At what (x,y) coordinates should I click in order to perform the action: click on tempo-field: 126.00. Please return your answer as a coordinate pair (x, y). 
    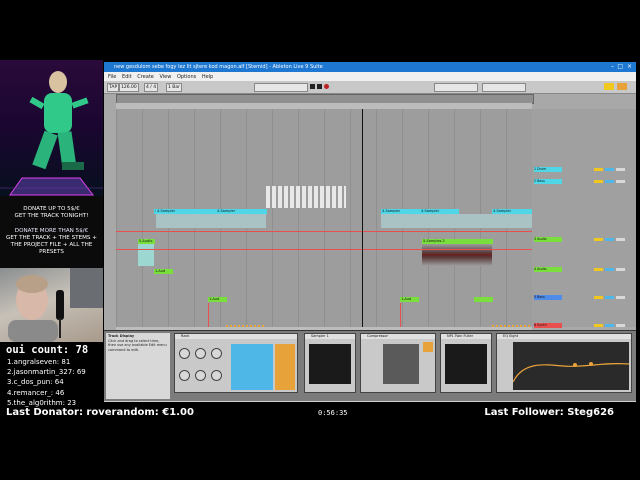
    Looking at the image, I should click on (129, 87).